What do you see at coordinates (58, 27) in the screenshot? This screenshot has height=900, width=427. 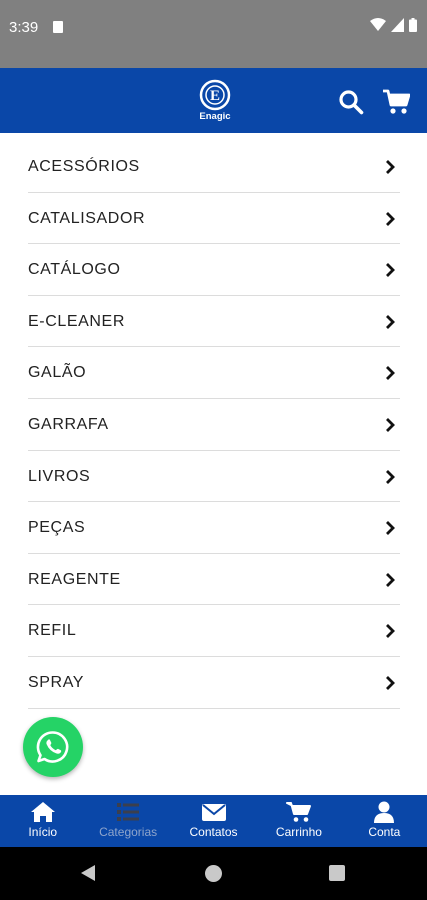 I see `sim-card-icon` at bounding box center [58, 27].